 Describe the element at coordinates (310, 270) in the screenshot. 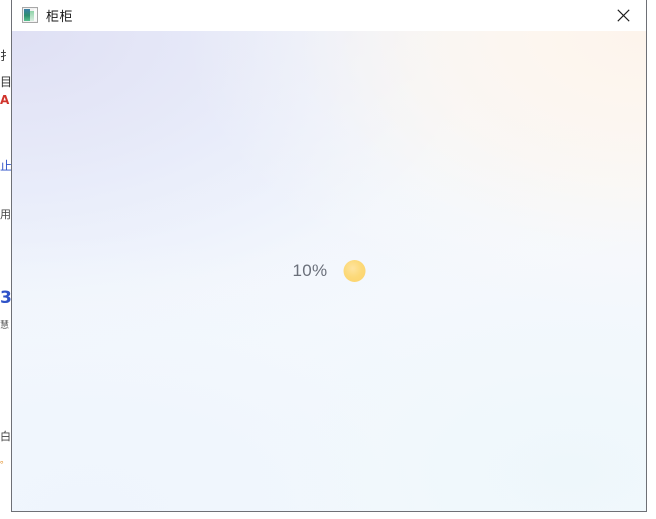

I see `loading-percent-label: 10%` at that location.